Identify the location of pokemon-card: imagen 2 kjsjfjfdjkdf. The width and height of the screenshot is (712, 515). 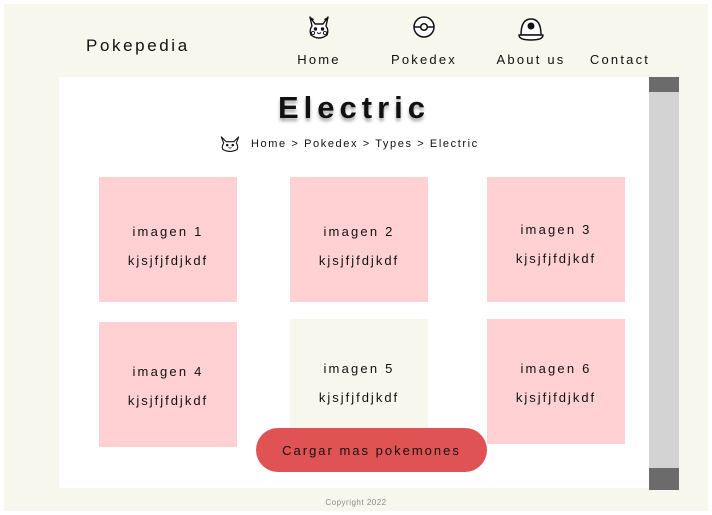
(359, 239).